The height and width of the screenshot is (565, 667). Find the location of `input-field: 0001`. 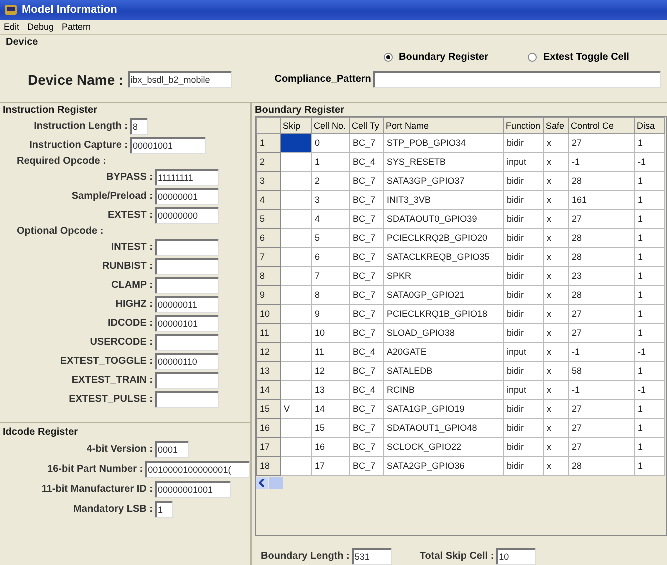

input-field: 0001 is located at coordinates (172, 449).